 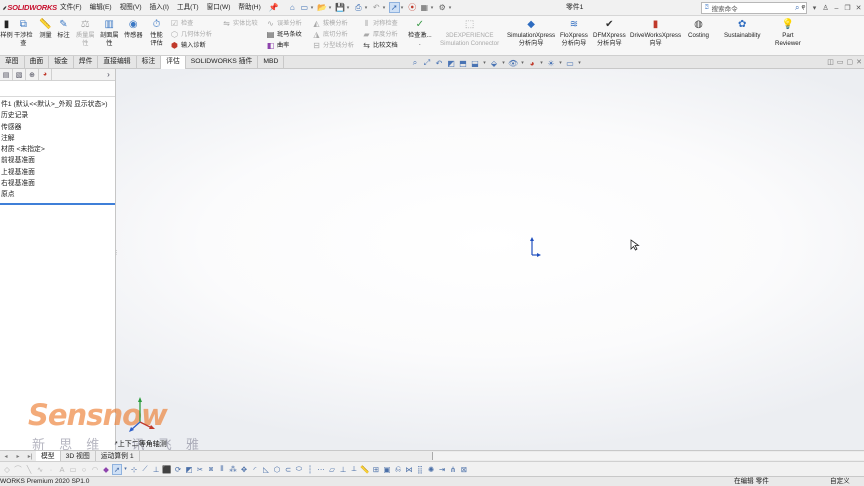 I want to click on polygon-icon: ⬡, so click(x=277, y=469).